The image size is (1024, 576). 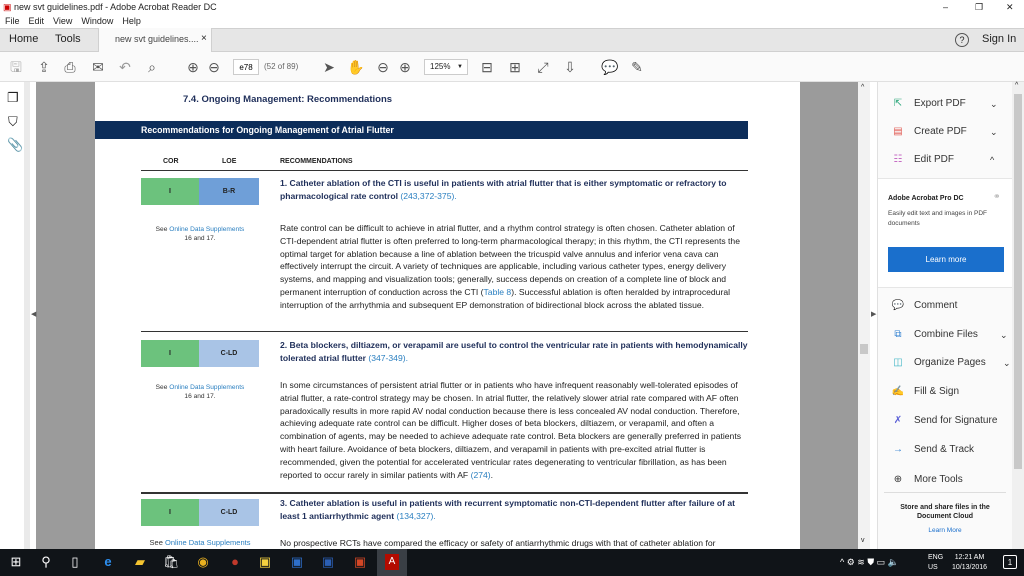 I want to click on menu-window: Window, so click(x=97, y=21).